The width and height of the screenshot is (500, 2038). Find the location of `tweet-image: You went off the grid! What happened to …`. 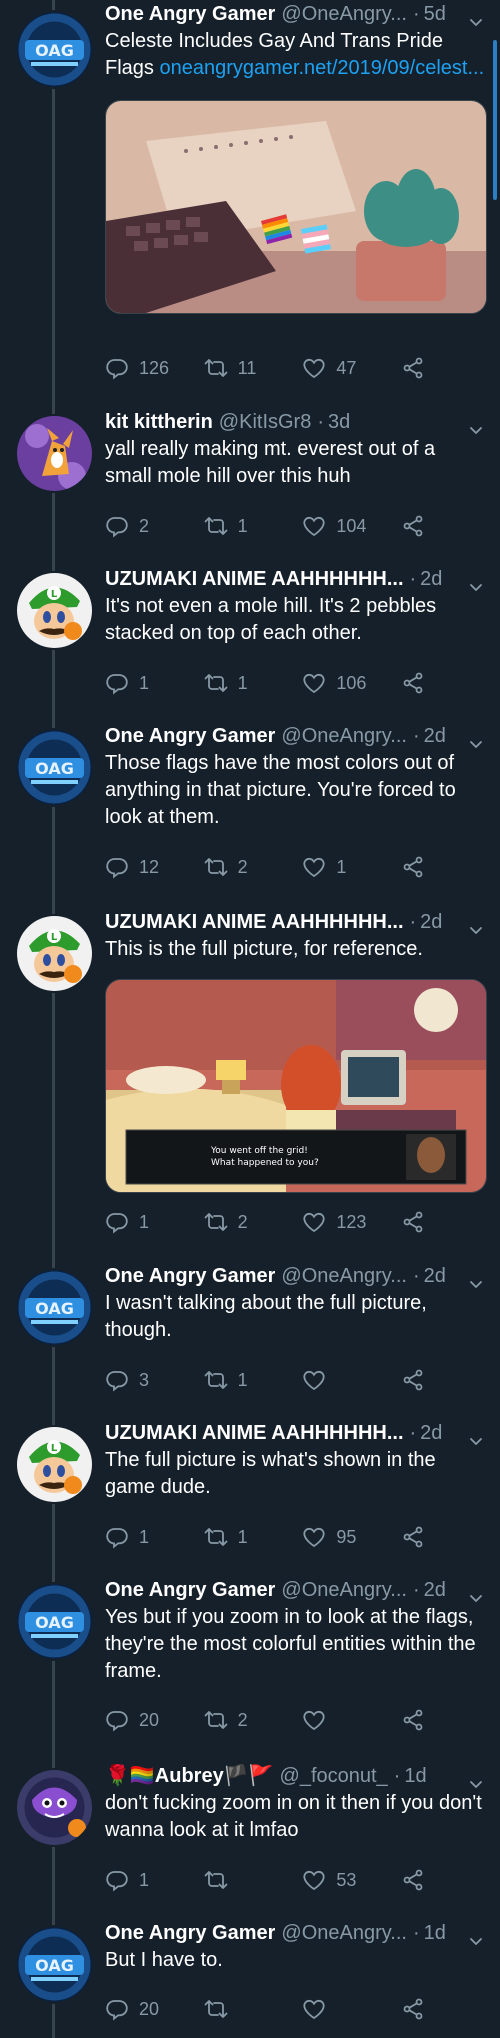

tweet-image: You went off the grid! What happened to … is located at coordinates (296, 1086).